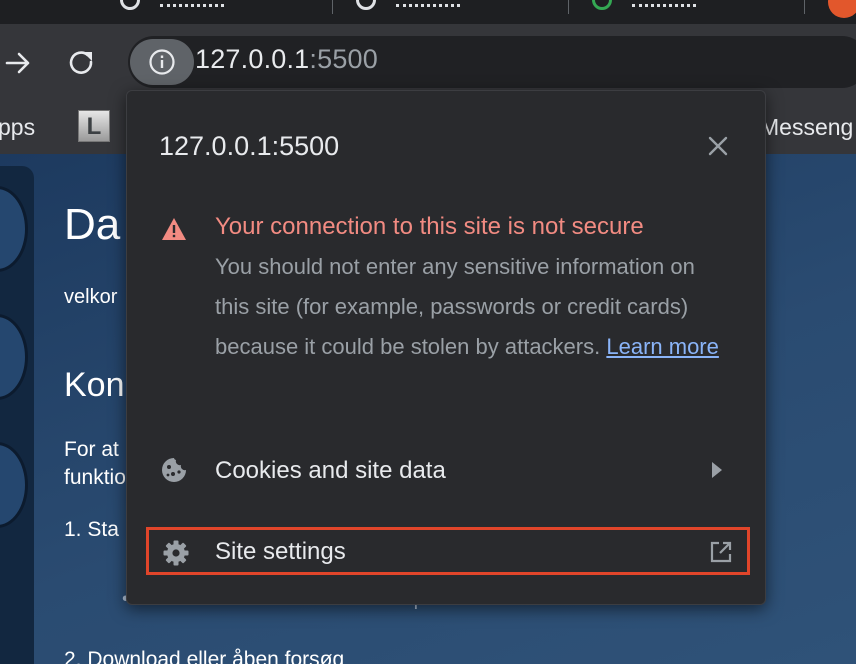  Describe the element at coordinates (330, 470) in the screenshot. I see `cookies-label: Cookies and site data` at that location.